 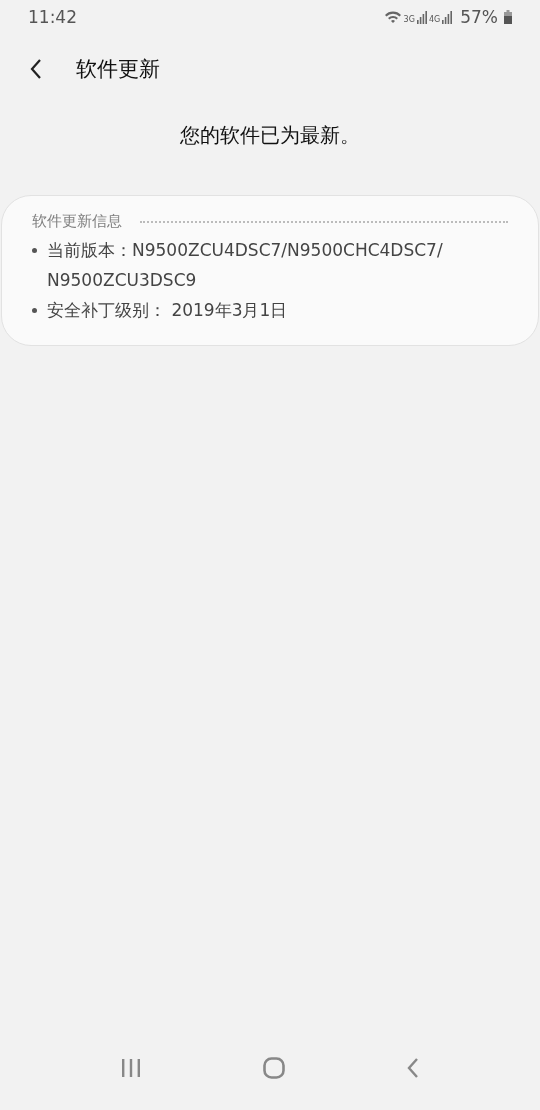 What do you see at coordinates (479, 17) in the screenshot?
I see `battery-percent: 57%` at bounding box center [479, 17].